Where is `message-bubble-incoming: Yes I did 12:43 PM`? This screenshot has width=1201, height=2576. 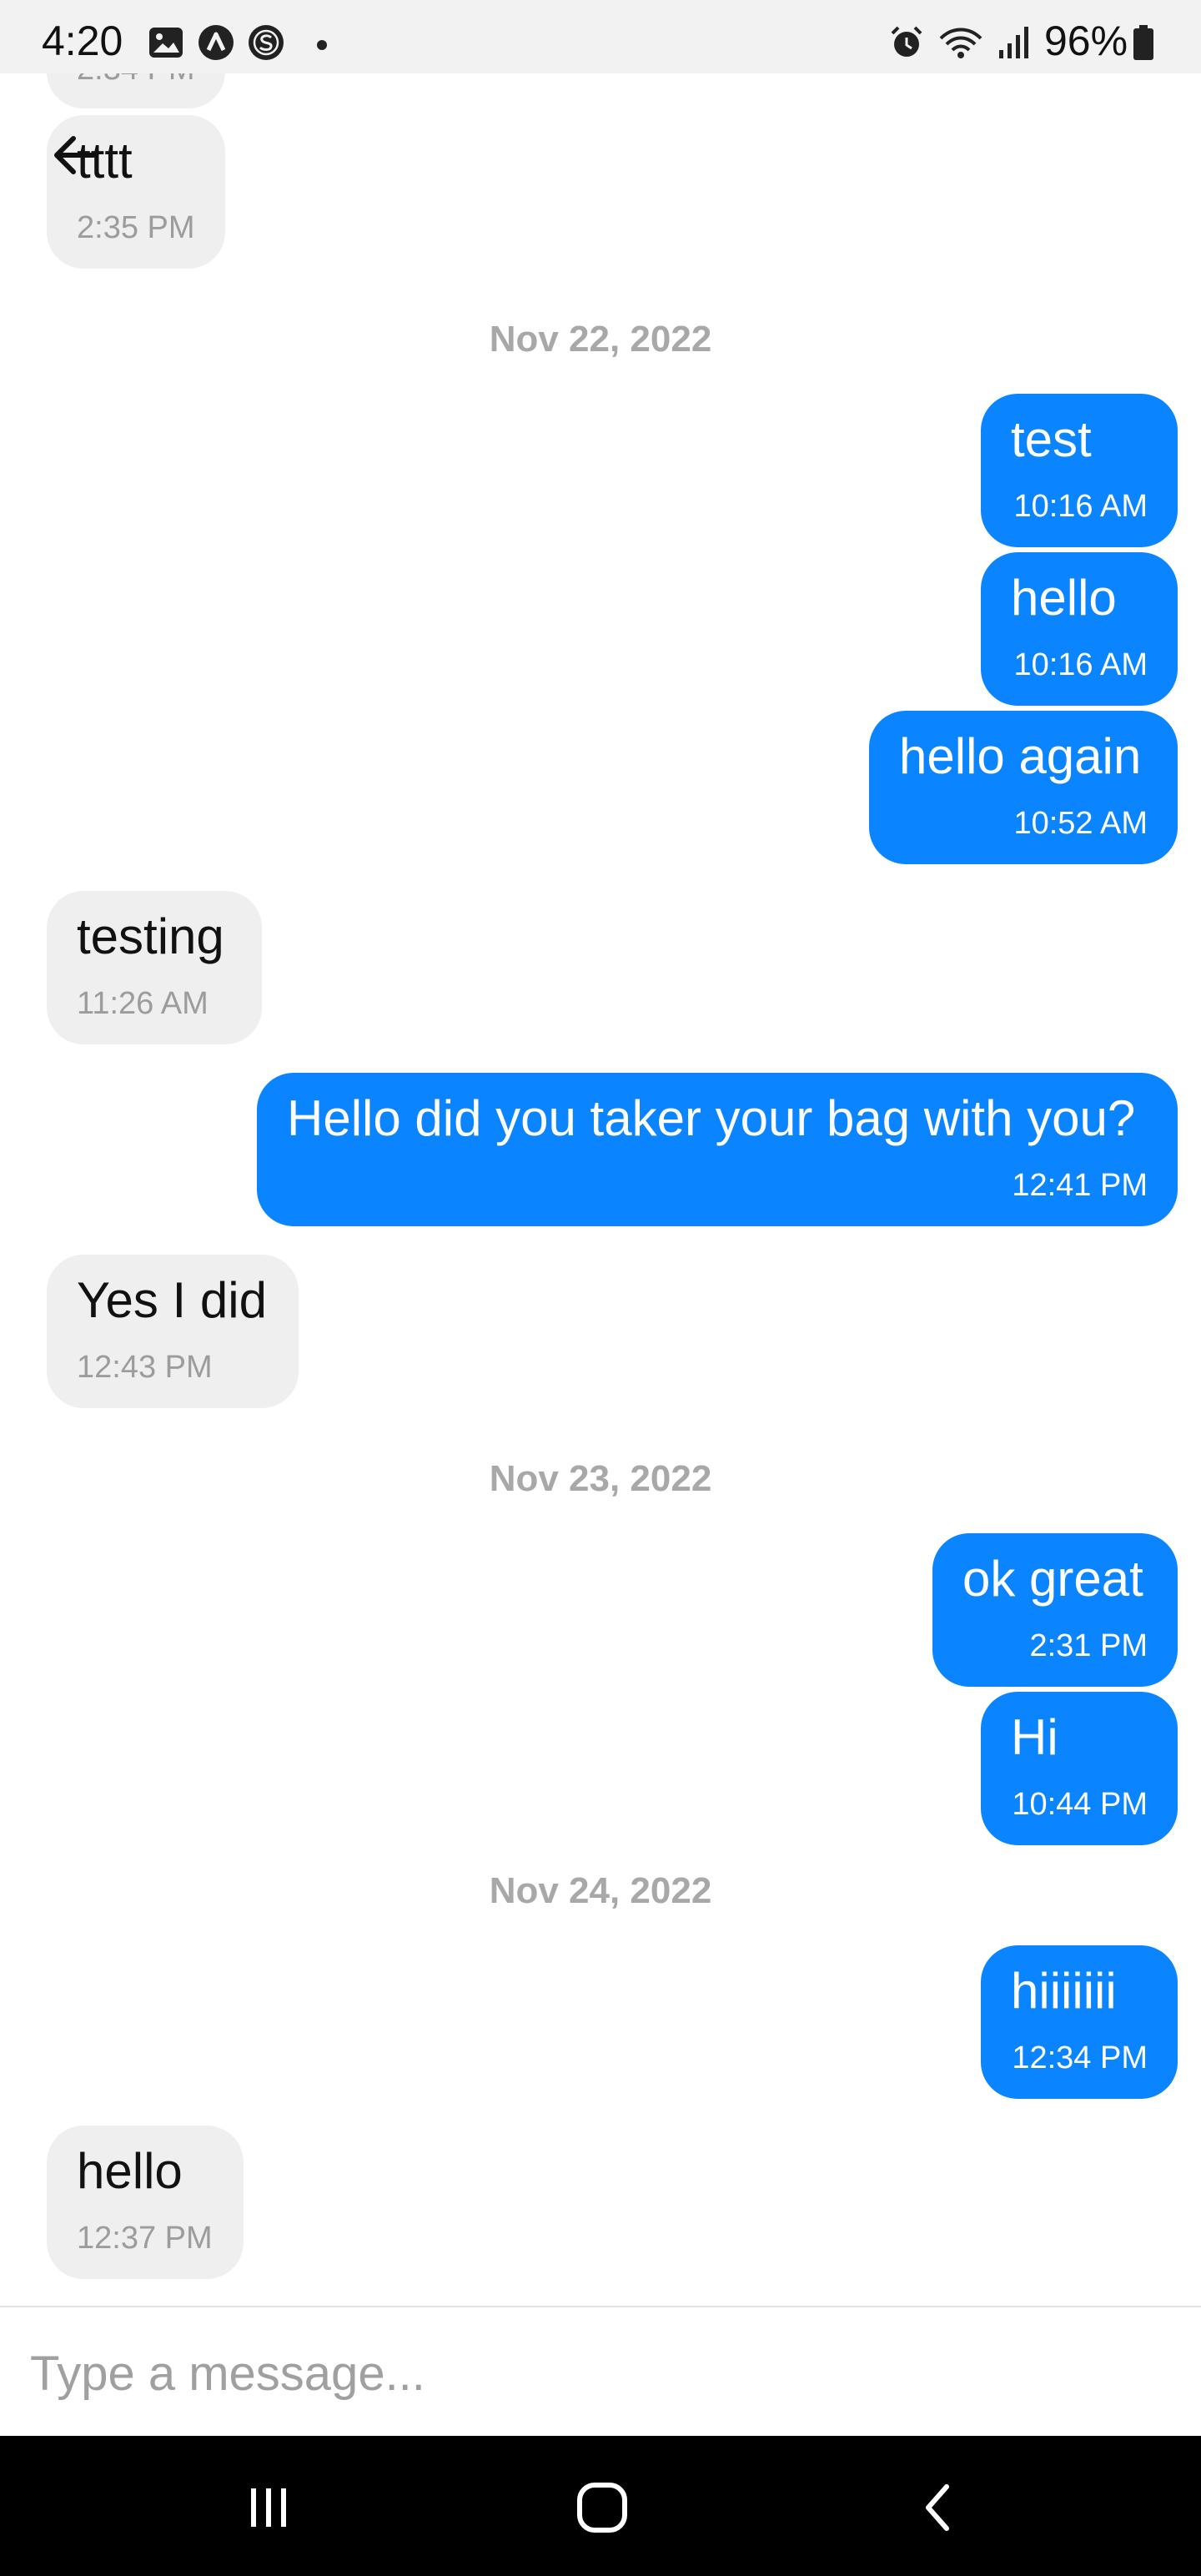 message-bubble-incoming: Yes I did 12:43 PM is located at coordinates (173, 1331).